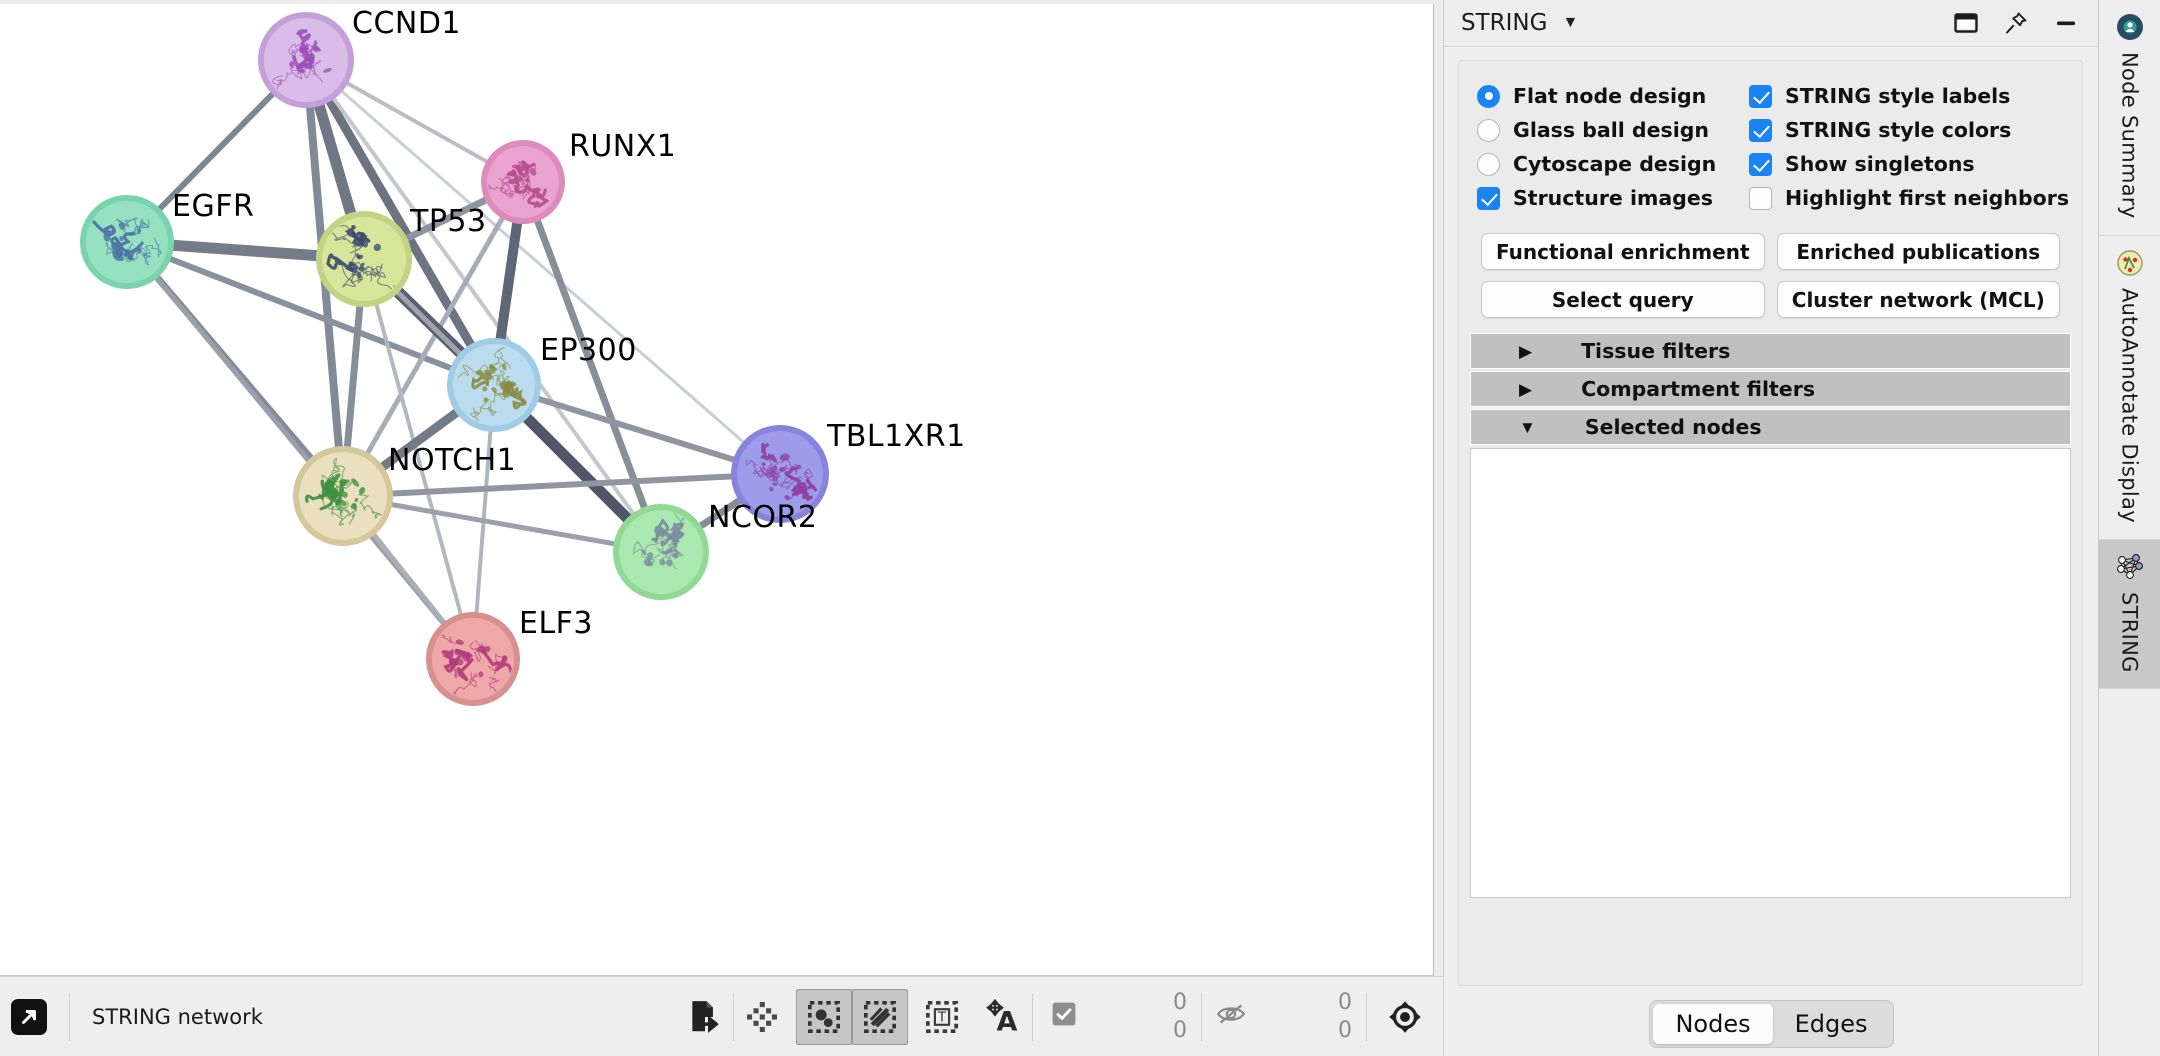 The image size is (2160, 1056). Describe the element at coordinates (1656, 351) in the screenshot. I see `collapser-label: Tissue filters` at that location.